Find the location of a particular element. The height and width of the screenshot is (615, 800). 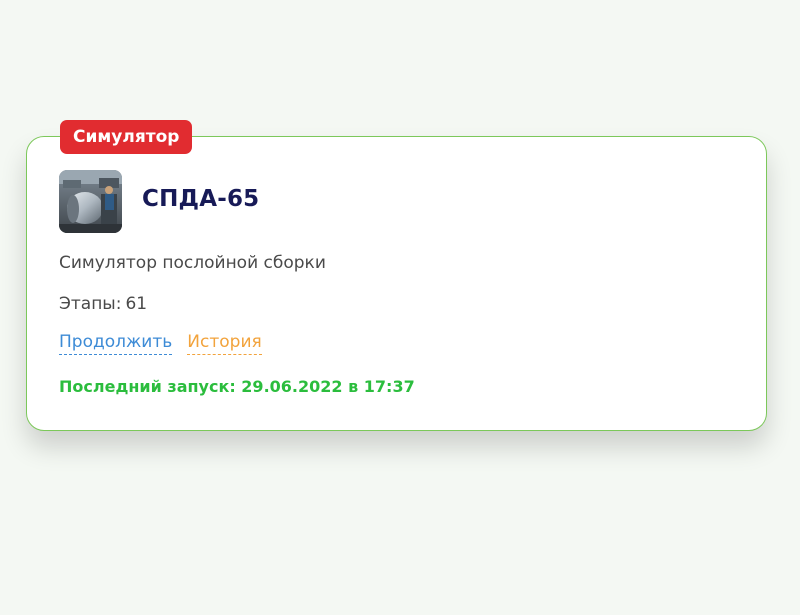

machine-thumbnail is located at coordinates (90, 201).